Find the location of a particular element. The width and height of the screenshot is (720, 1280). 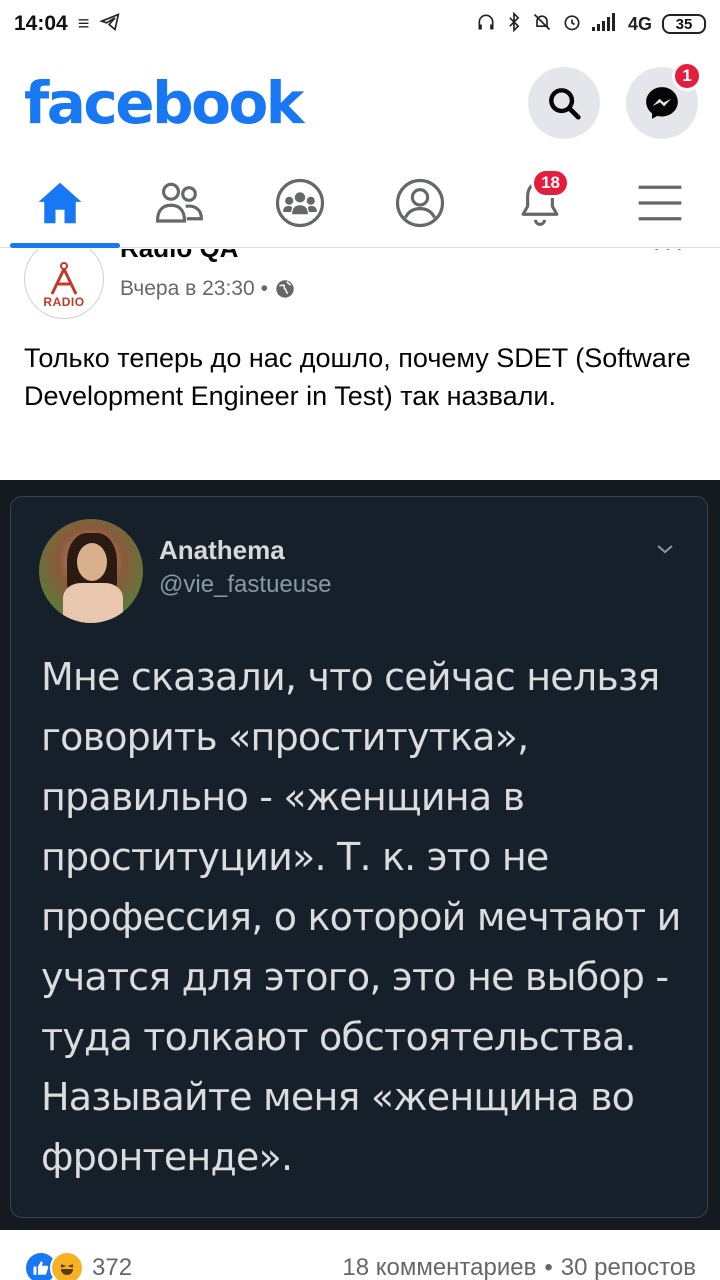

tab-profile is located at coordinates (420, 203).